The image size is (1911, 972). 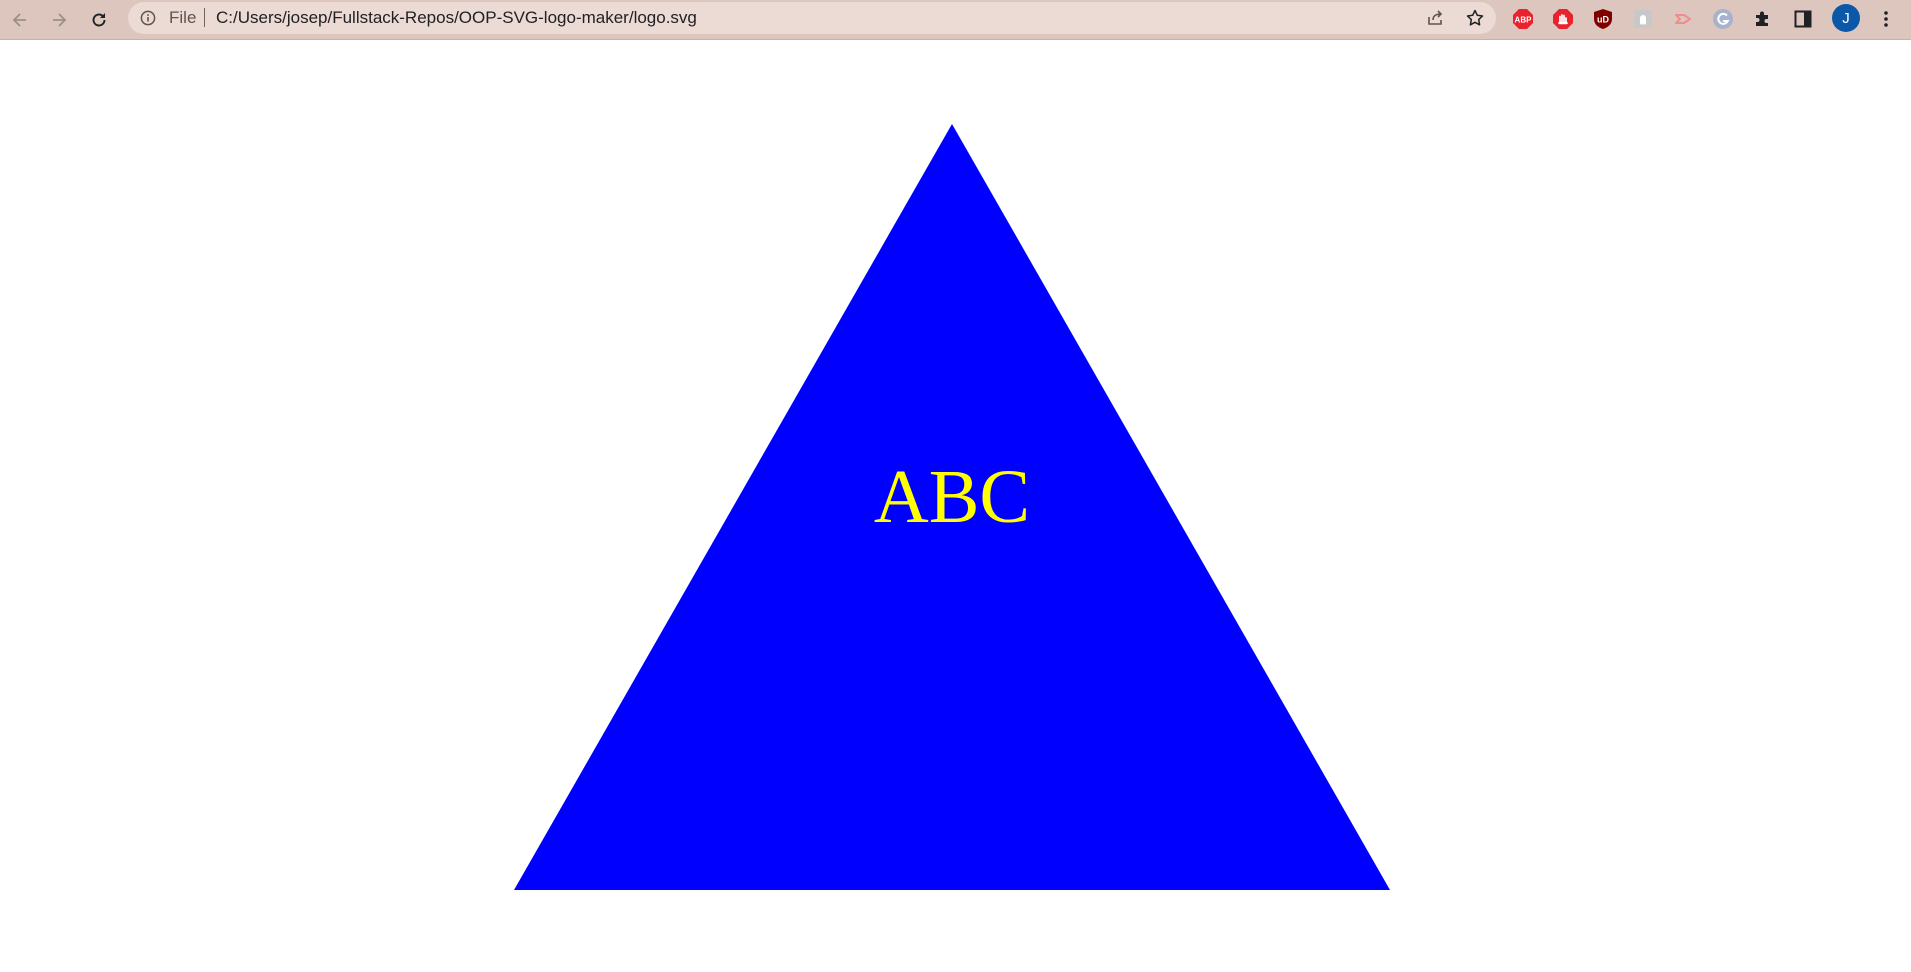 I want to click on adblock-plus-icon: ABP, so click(x=1523, y=19).